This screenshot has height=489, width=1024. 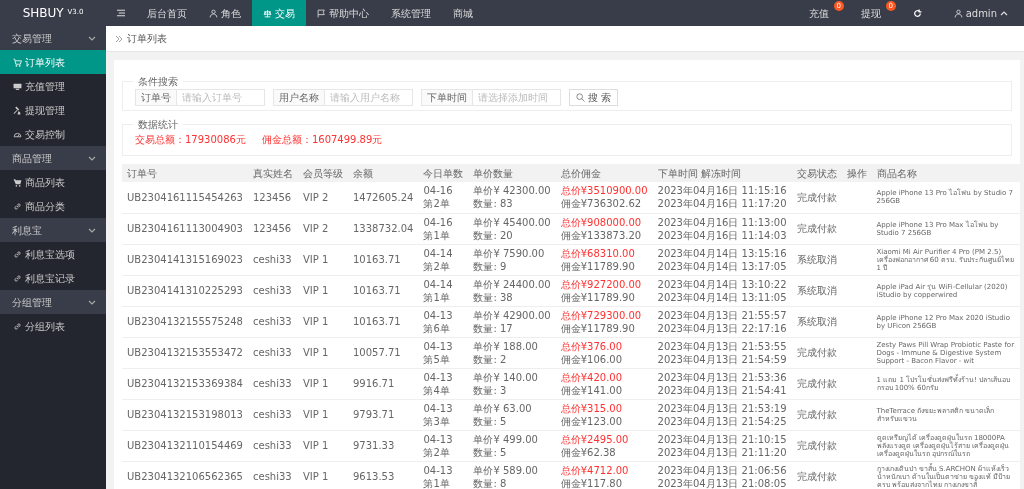 I want to click on nav-tab: 后台首页, so click(x=167, y=13).